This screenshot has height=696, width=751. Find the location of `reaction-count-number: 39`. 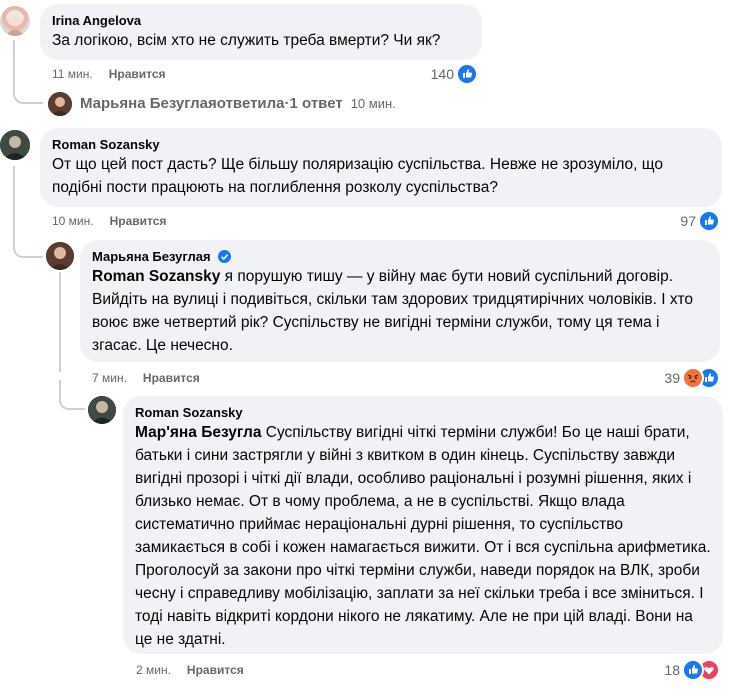

reaction-count-number: 39 is located at coordinates (672, 378).